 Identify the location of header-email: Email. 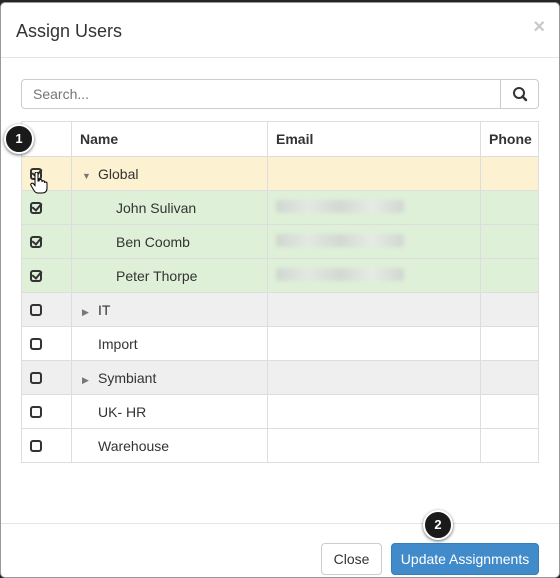
(374, 139).